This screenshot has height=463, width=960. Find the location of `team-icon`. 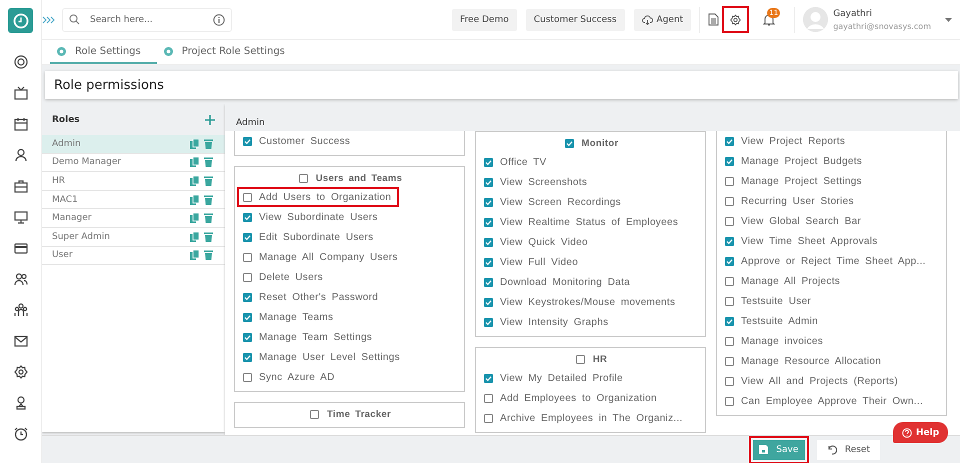

team-icon is located at coordinates (21, 310).